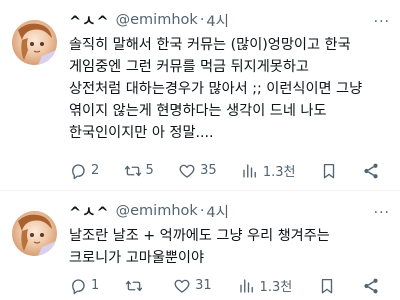 This screenshot has width=400, height=300. I want to click on like-button: 35, so click(197, 171).